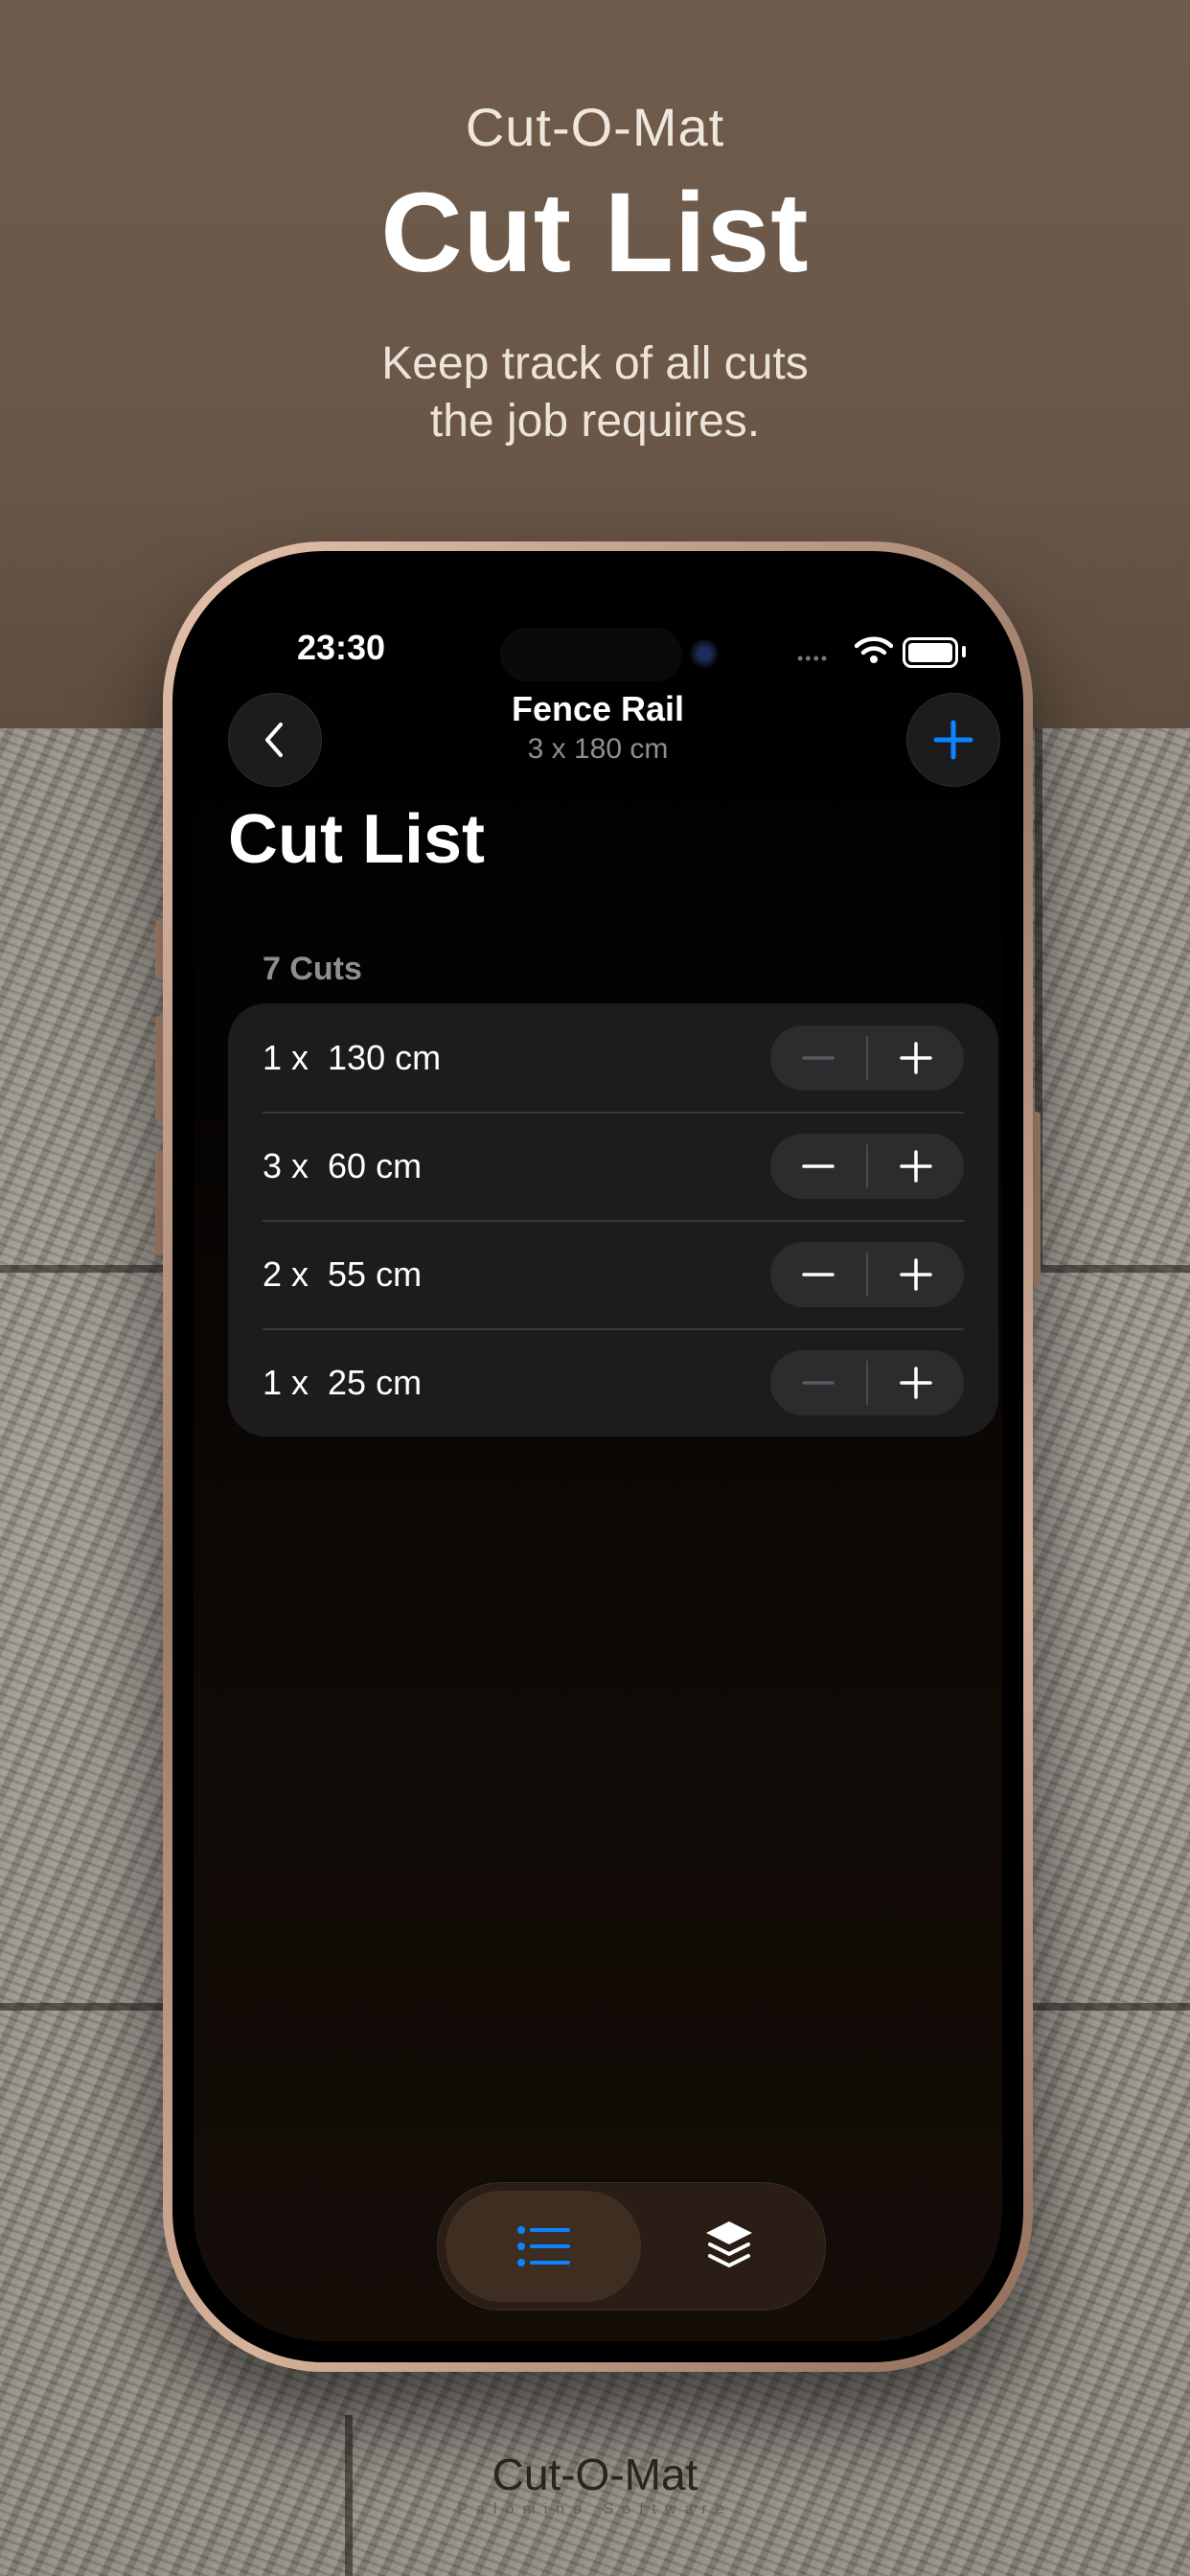 Image resolution: width=1190 pixels, height=2576 pixels. I want to click on nav-subtitle: 3 x 180 cm, so click(598, 749).